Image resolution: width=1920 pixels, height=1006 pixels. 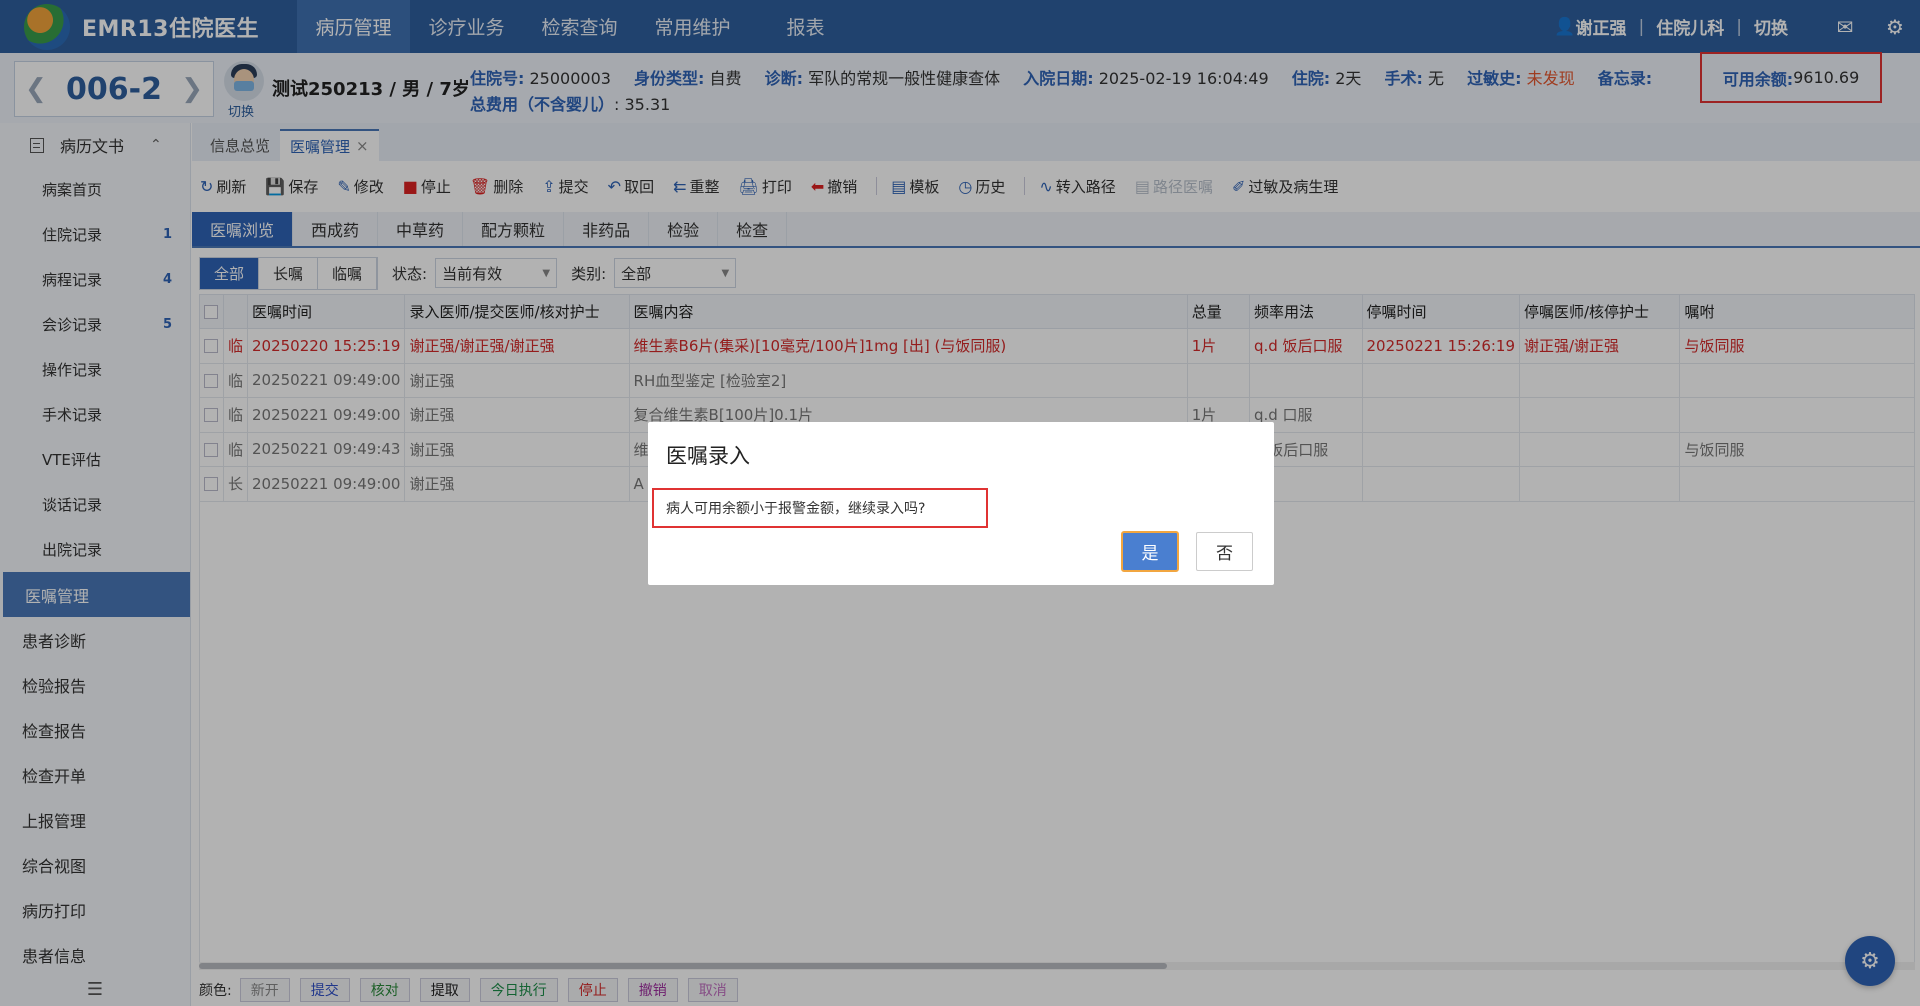 What do you see at coordinates (820, 508) in the screenshot?
I see `dialog-message: 病人可用余额小于报警金额，继续录入吗?` at bounding box center [820, 508].